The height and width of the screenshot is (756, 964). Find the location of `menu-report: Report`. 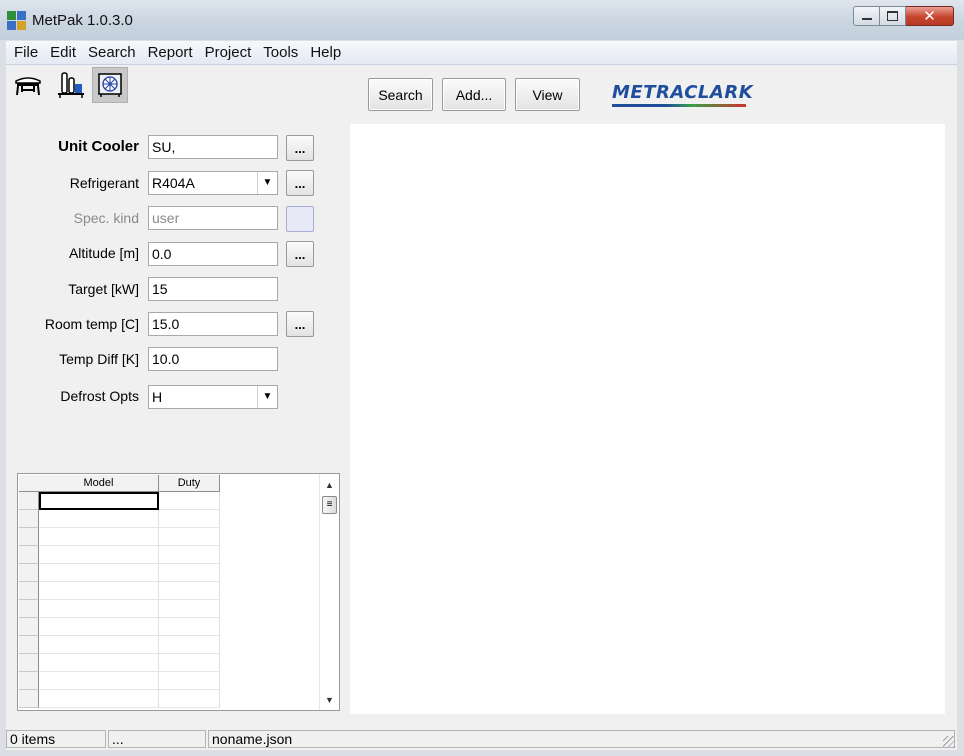

menu-report: Report is located at coordinates (170, 52).